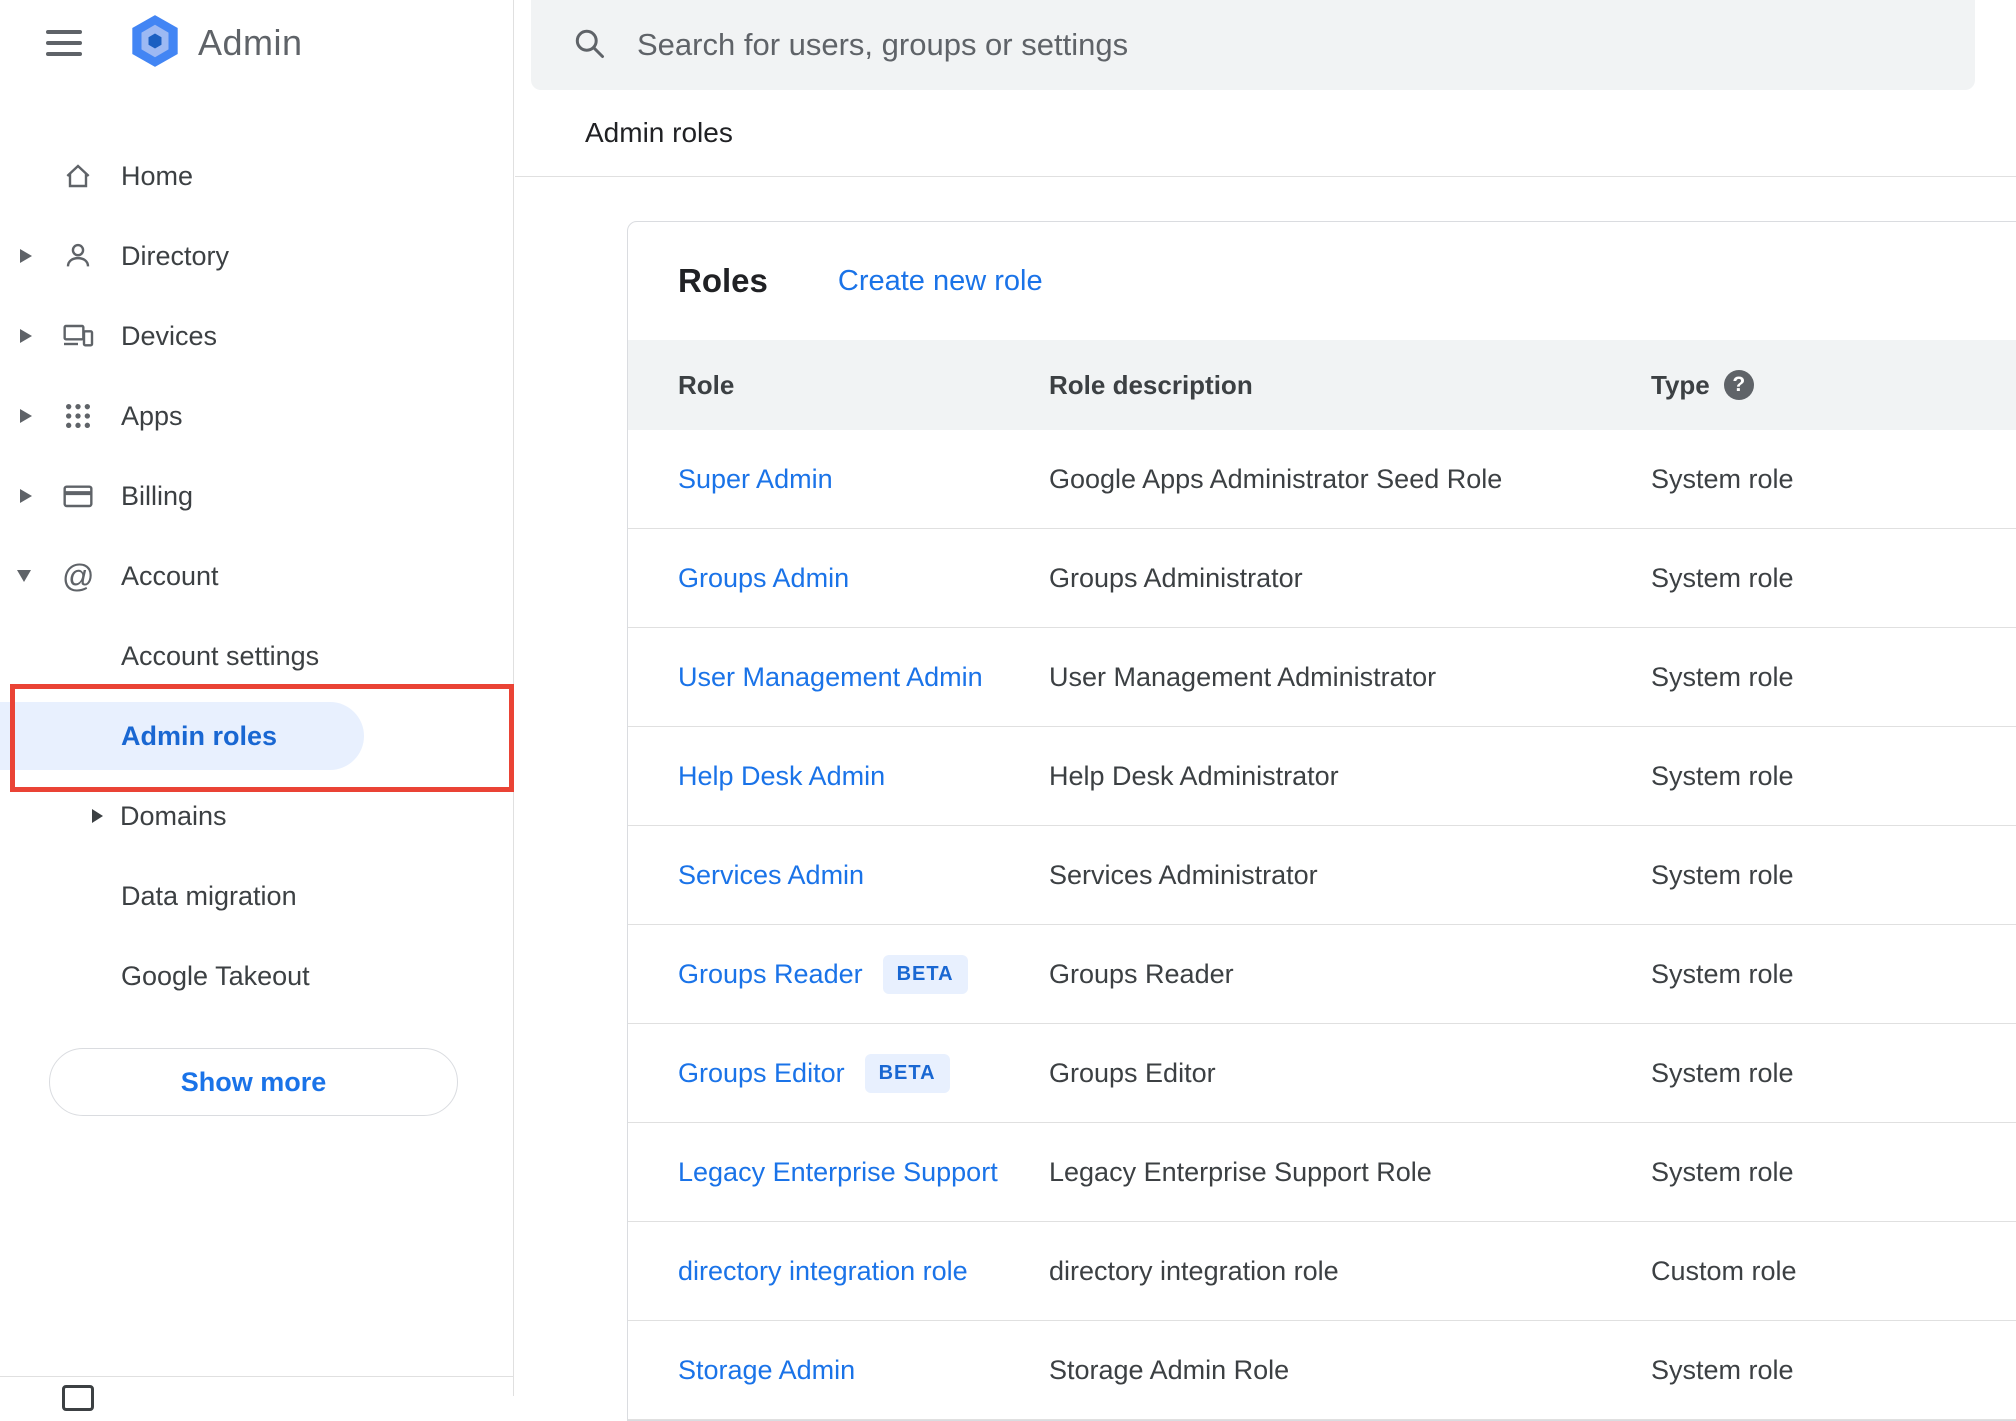  Describe the element at coordinates (755, 479) in the screenshot. I see `role-link: Super Admin` at that location.